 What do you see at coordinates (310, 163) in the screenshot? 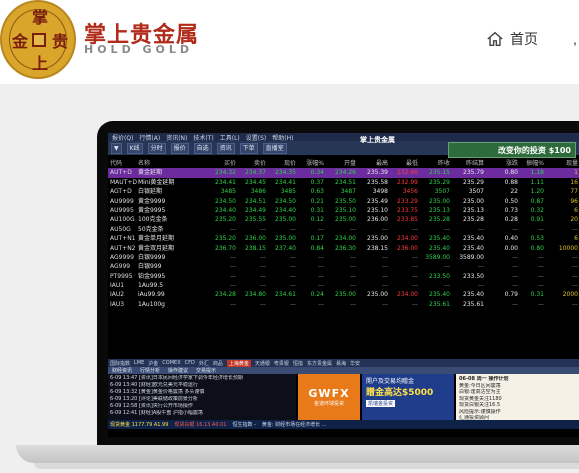
I see `column-header: 涨幅%` at bounding box center [310, 163].